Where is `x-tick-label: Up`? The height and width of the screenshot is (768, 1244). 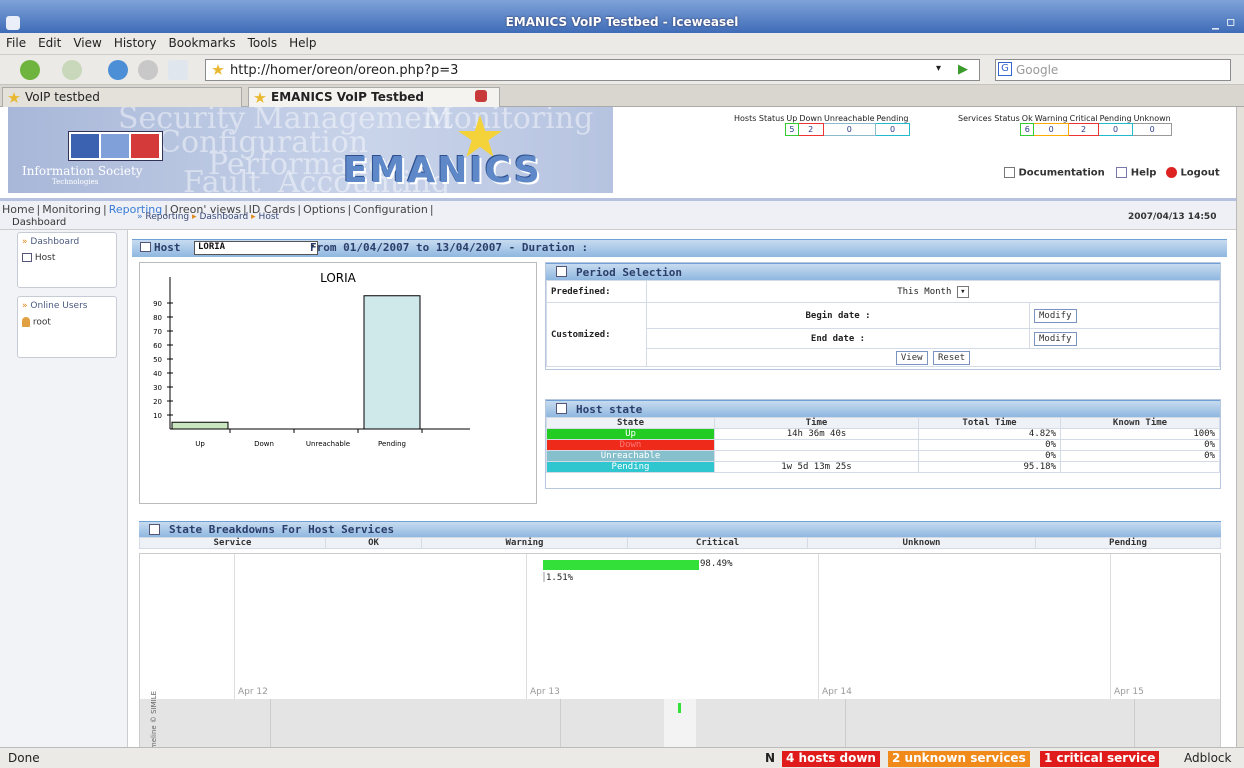
x-tick-label: Up is located at coordinates (200, 444).